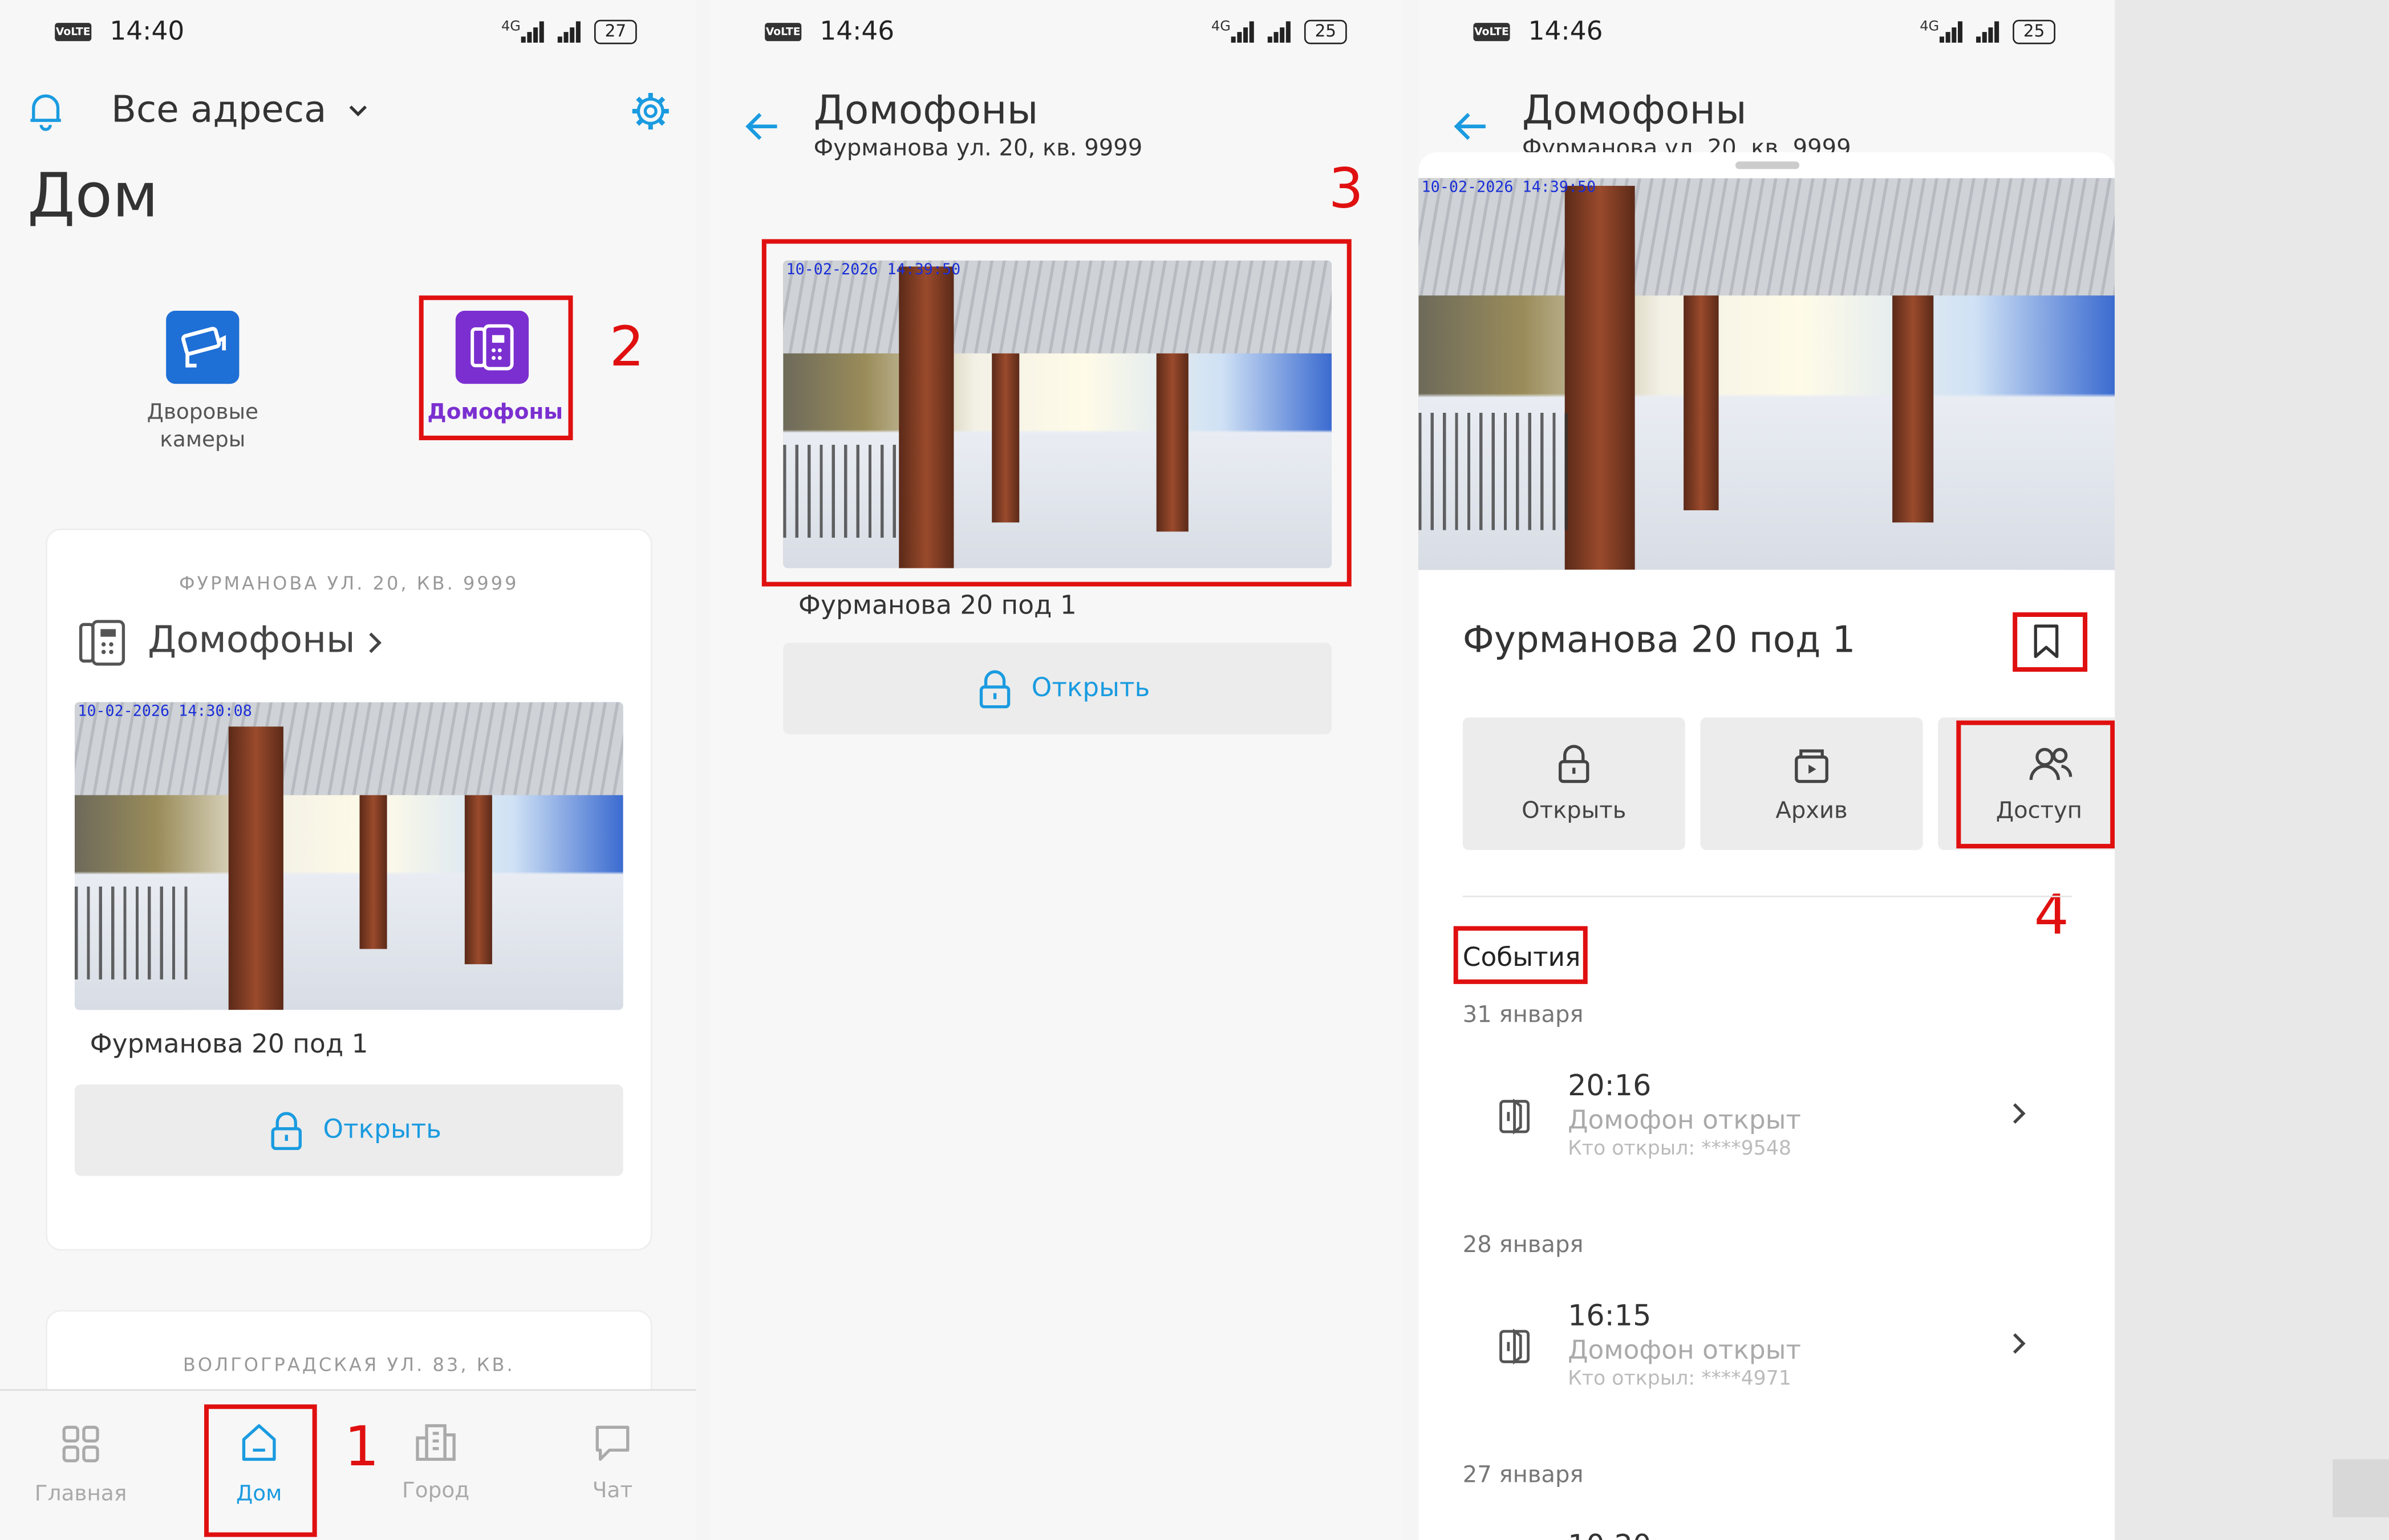 The width and height of the screenshot is (2389, 1540). I want to click on action-open-label: Открыть, so click(1574, 810).